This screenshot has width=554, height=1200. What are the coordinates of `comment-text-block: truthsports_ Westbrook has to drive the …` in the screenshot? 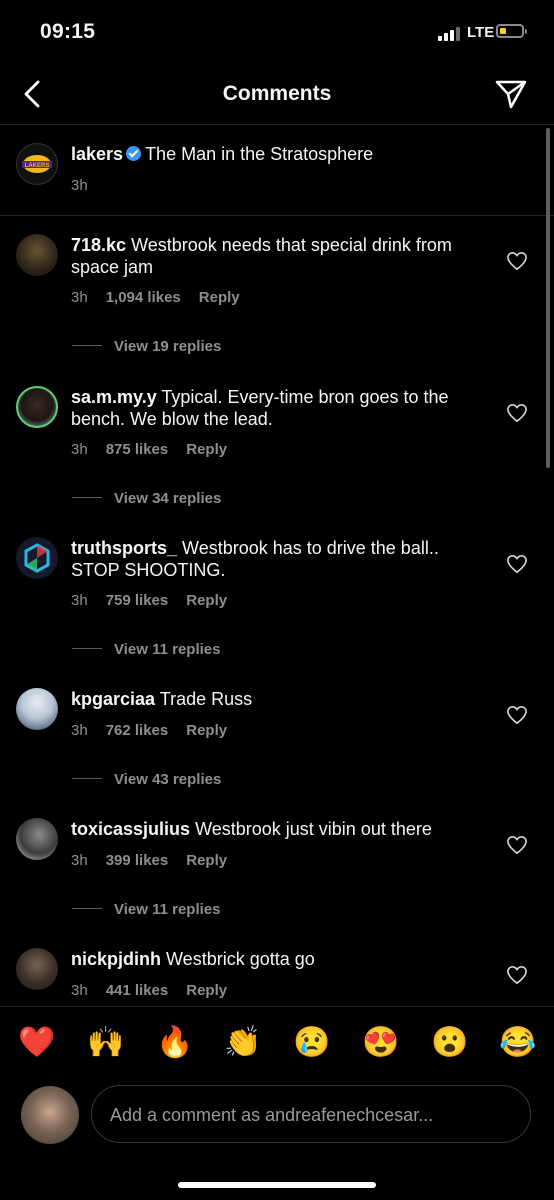 It's located at (281, 559).